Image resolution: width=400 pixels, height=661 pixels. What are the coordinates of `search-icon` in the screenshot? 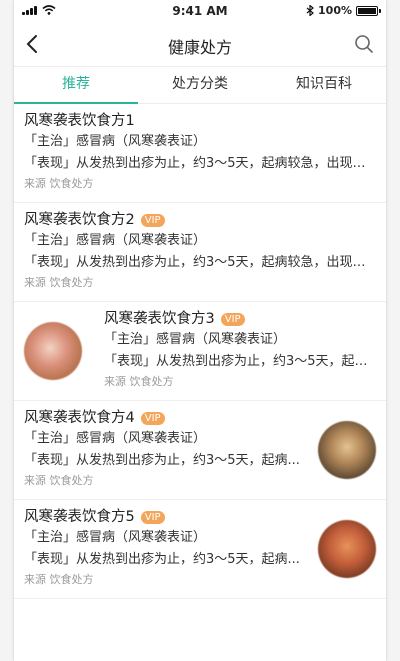 It's located at (364, 44).